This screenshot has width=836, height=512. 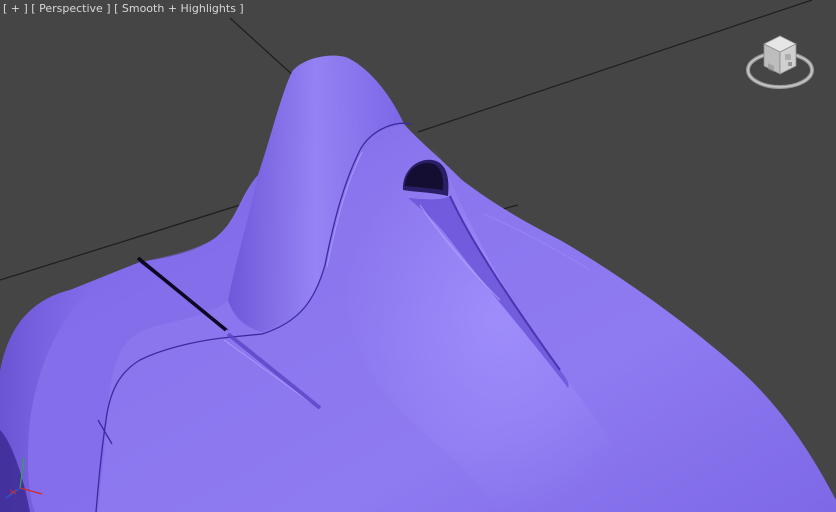 I want to click on viewport-plus-menu: [ + ], so click(x=15, y=8).